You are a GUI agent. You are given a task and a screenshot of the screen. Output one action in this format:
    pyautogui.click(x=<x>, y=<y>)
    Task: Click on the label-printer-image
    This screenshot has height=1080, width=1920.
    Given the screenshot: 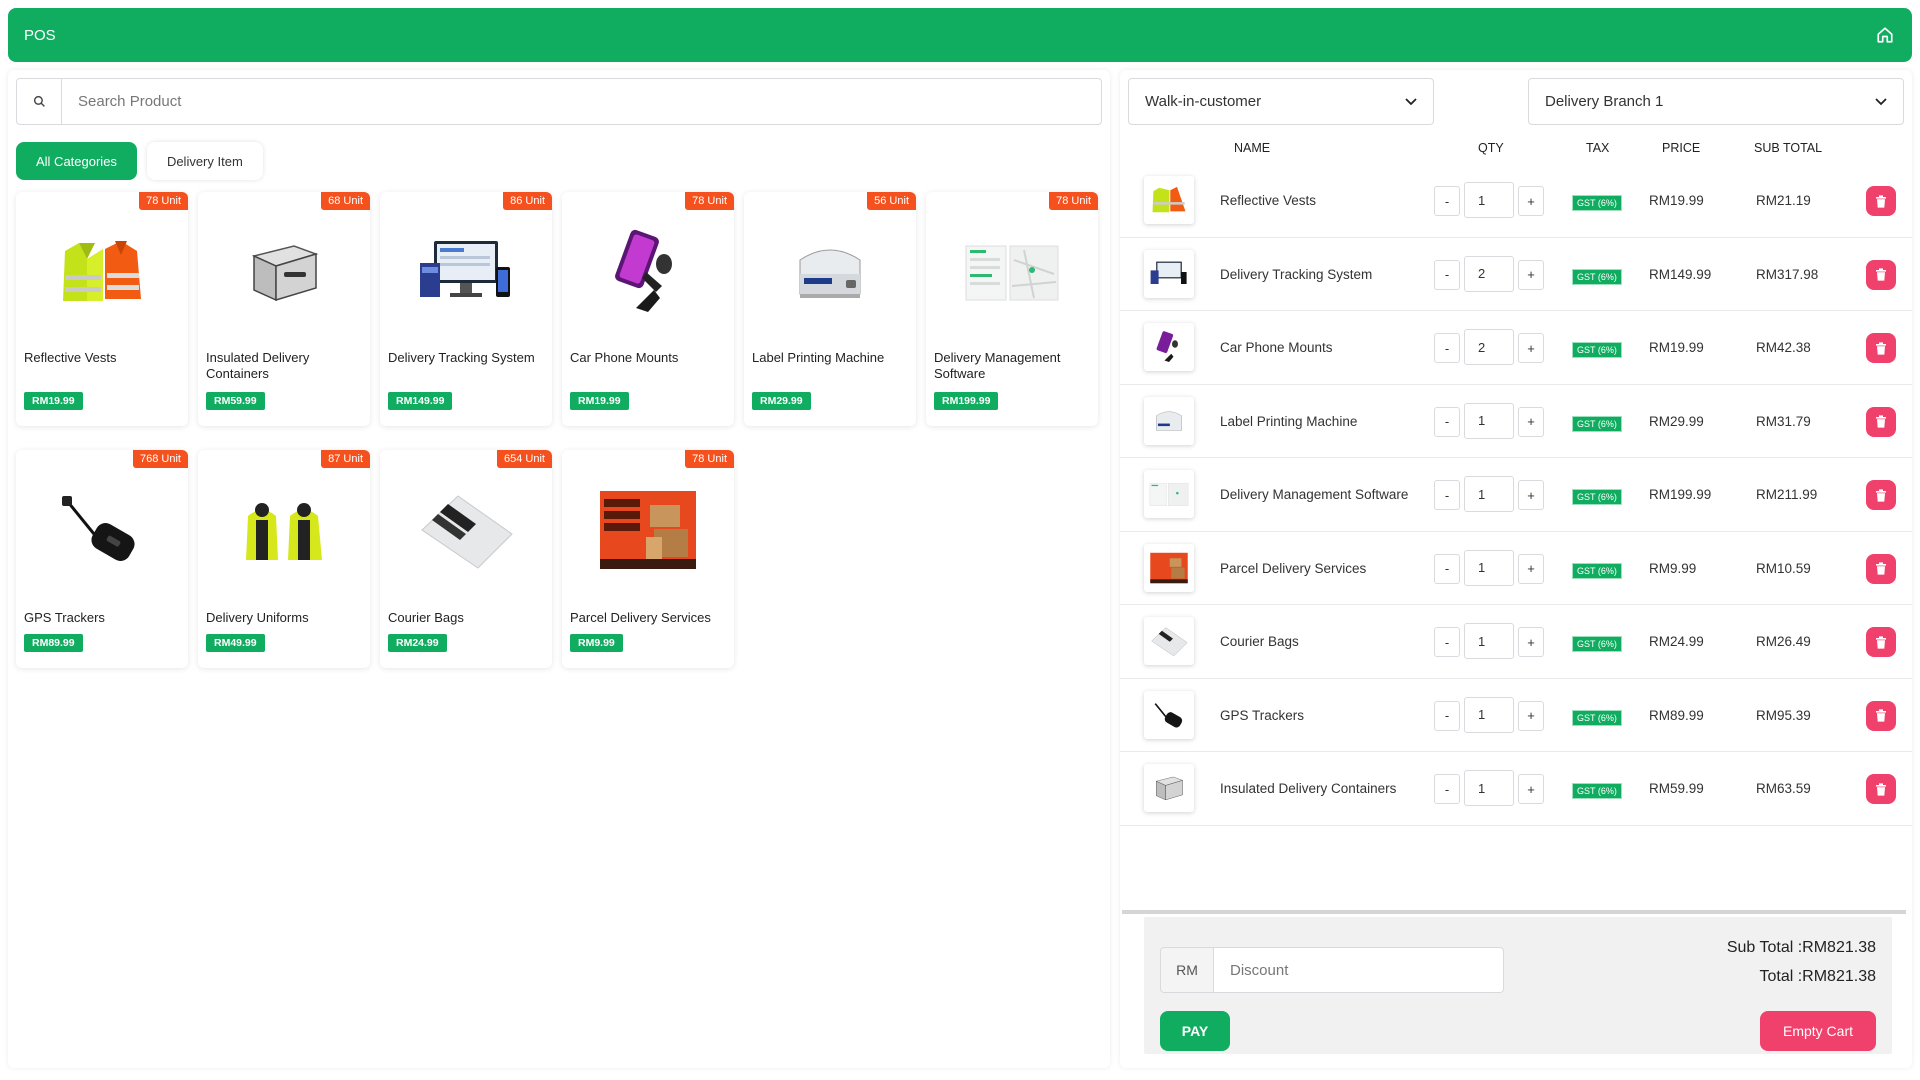 What is the action you would take?
    pyautogui.click(x=830, y=272)
    